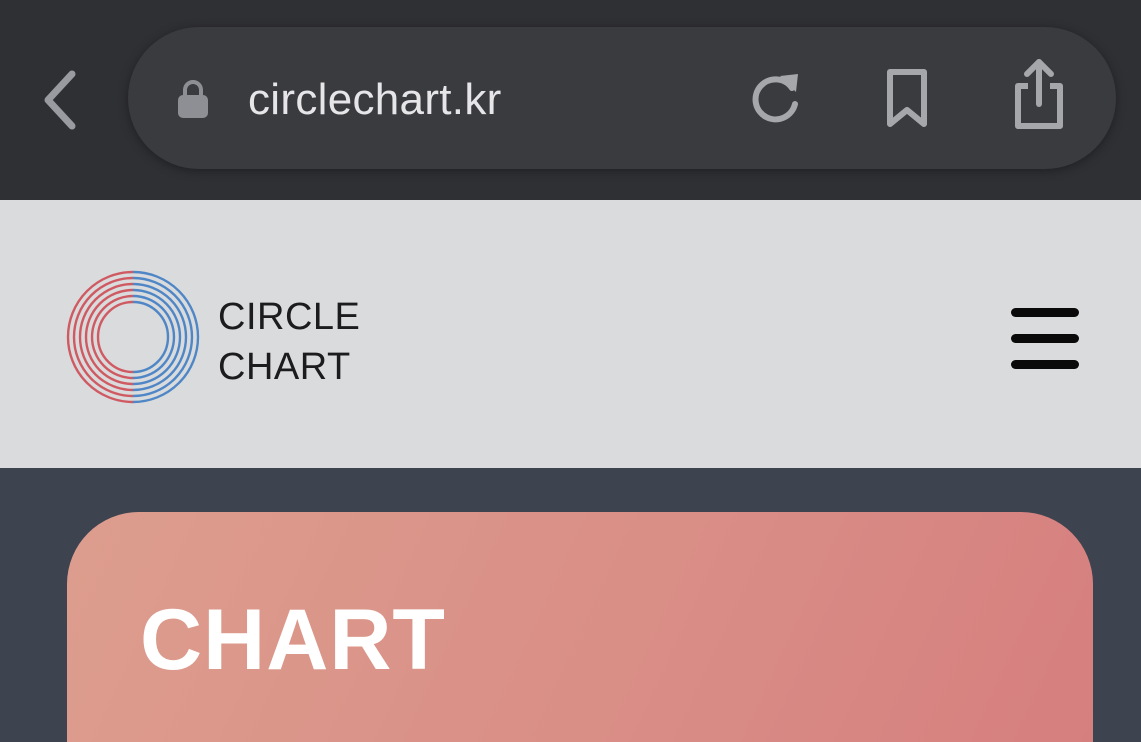  I want to click on back-button, so click(62, 100).